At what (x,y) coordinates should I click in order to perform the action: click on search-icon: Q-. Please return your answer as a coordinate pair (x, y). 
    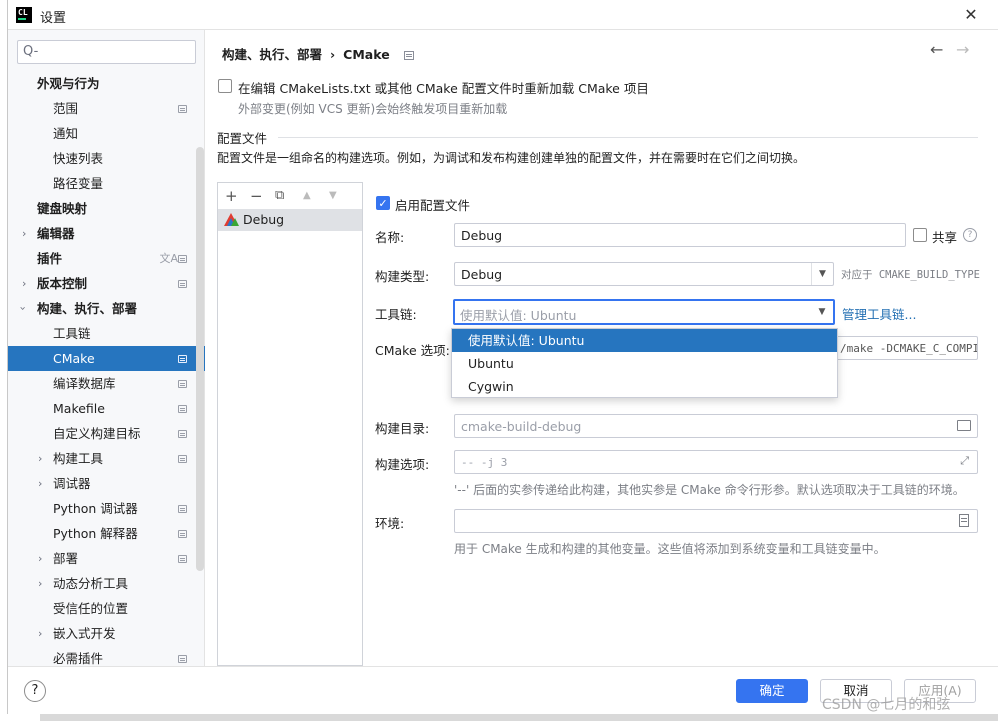
    Looking at the image, I should click on (31, 51).